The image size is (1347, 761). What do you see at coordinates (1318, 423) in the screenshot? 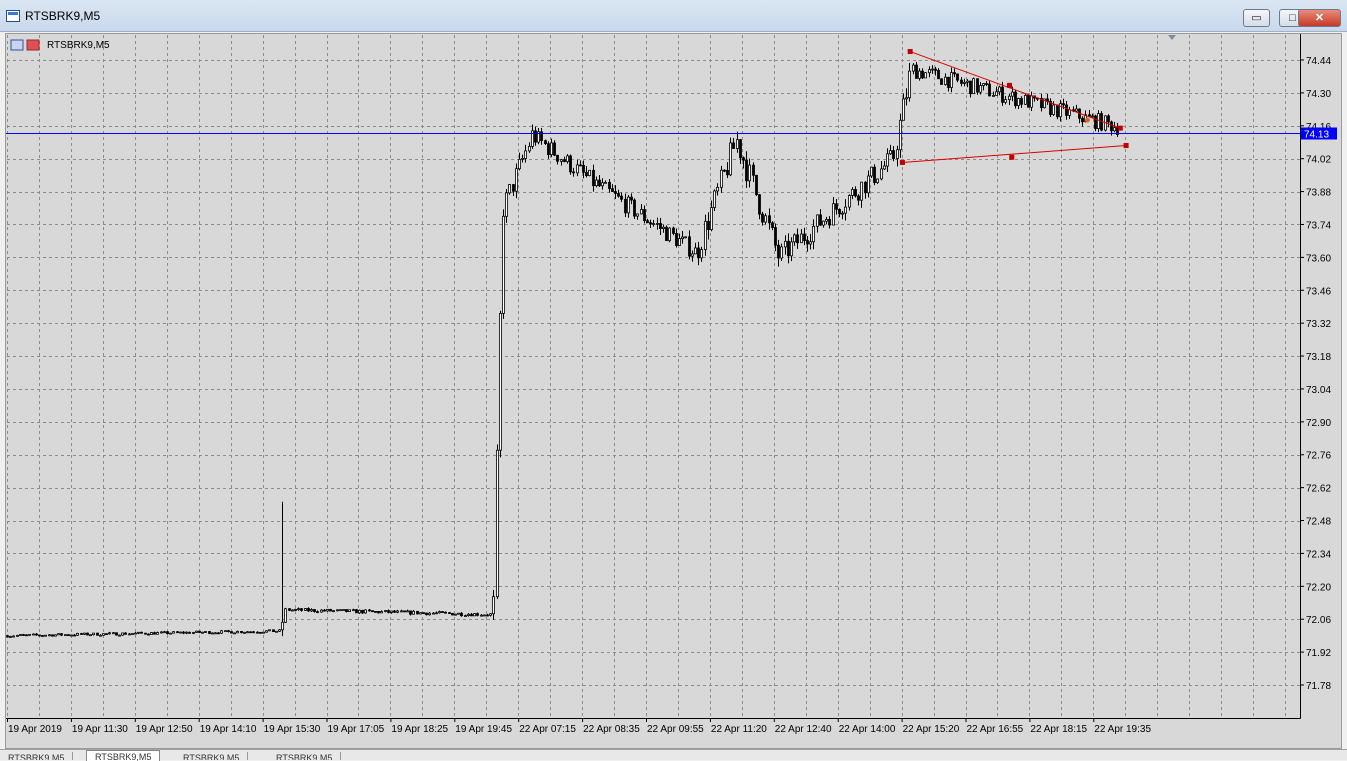
I see `y-tick-label: 72.90` at bounding box center [1318, 423].